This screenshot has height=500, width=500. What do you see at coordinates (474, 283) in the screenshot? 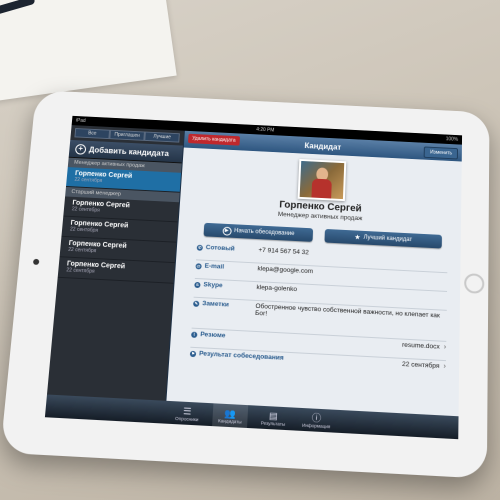
I see `home-button` at bounding box center [474, 283].